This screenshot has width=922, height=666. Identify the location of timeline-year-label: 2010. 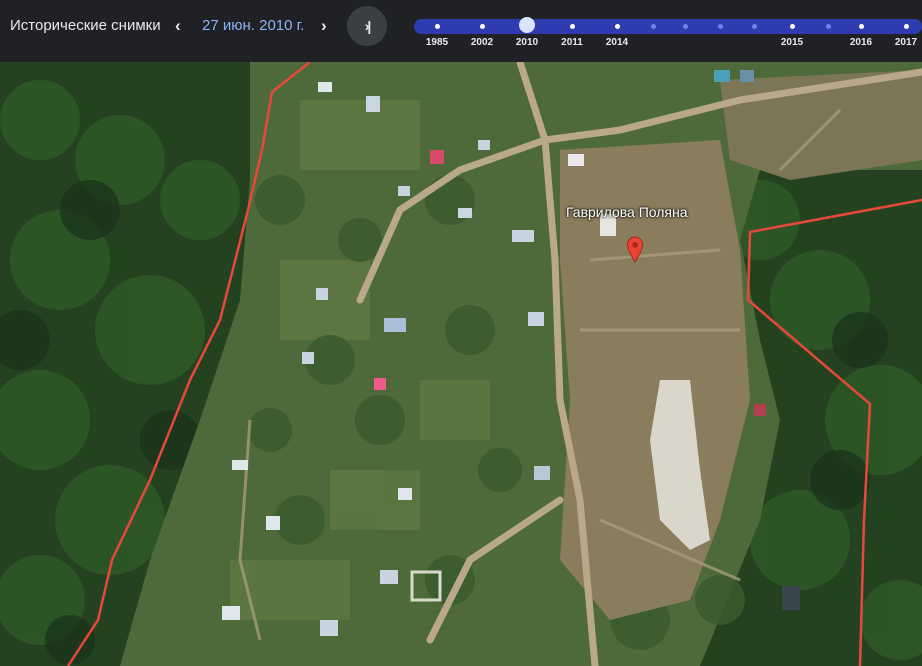
(527, 42).